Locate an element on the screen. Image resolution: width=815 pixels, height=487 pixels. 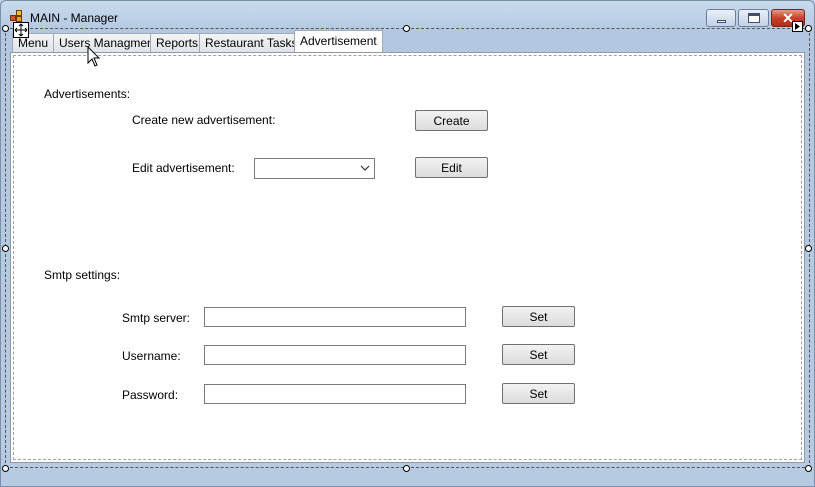
maximize-icon is located at coordinates (754, 18).